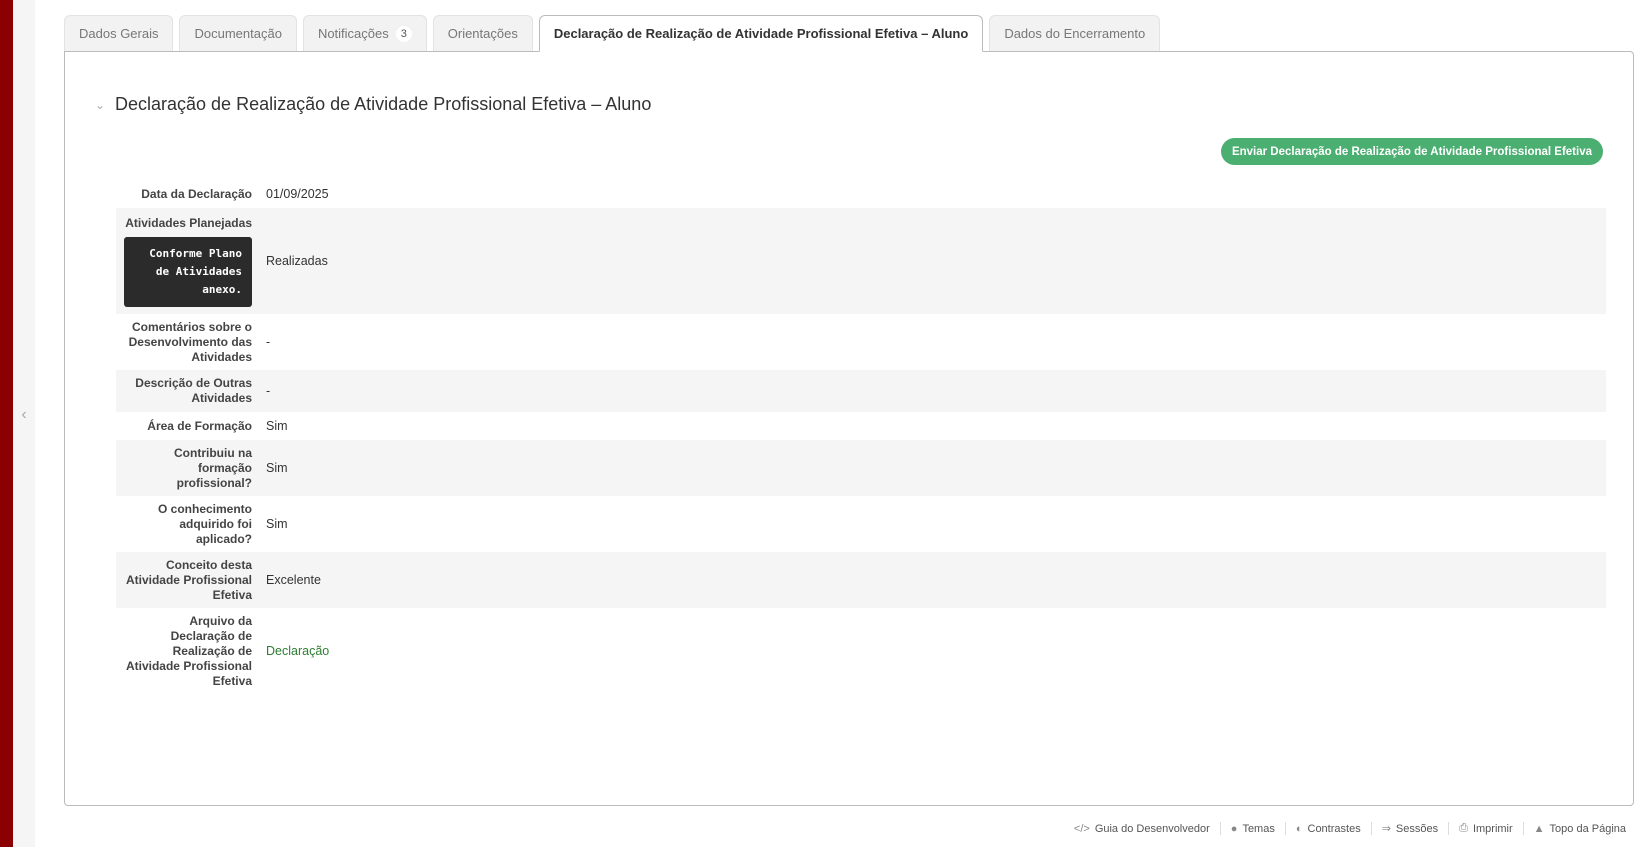 The height and width of the screenshot is (847, 1648). What do you see at coordinates (1463, 828) in the screenshot?
I see `print-icon: ⎙` at bounding box center [1463, 828].